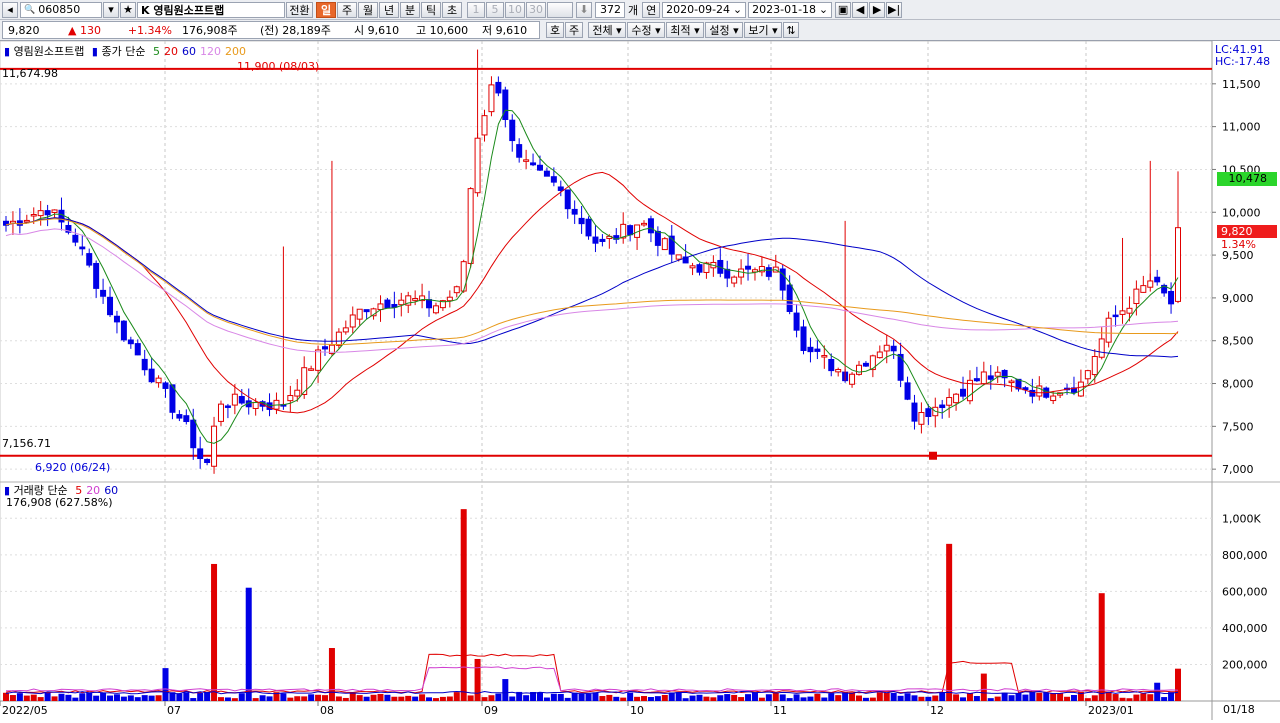 This screenshot has height=723, width=1280. What do you see at coordinates (156, 51) in the screenshot?
I see `ma-label-0: 5` at bounding box center [156, 51].